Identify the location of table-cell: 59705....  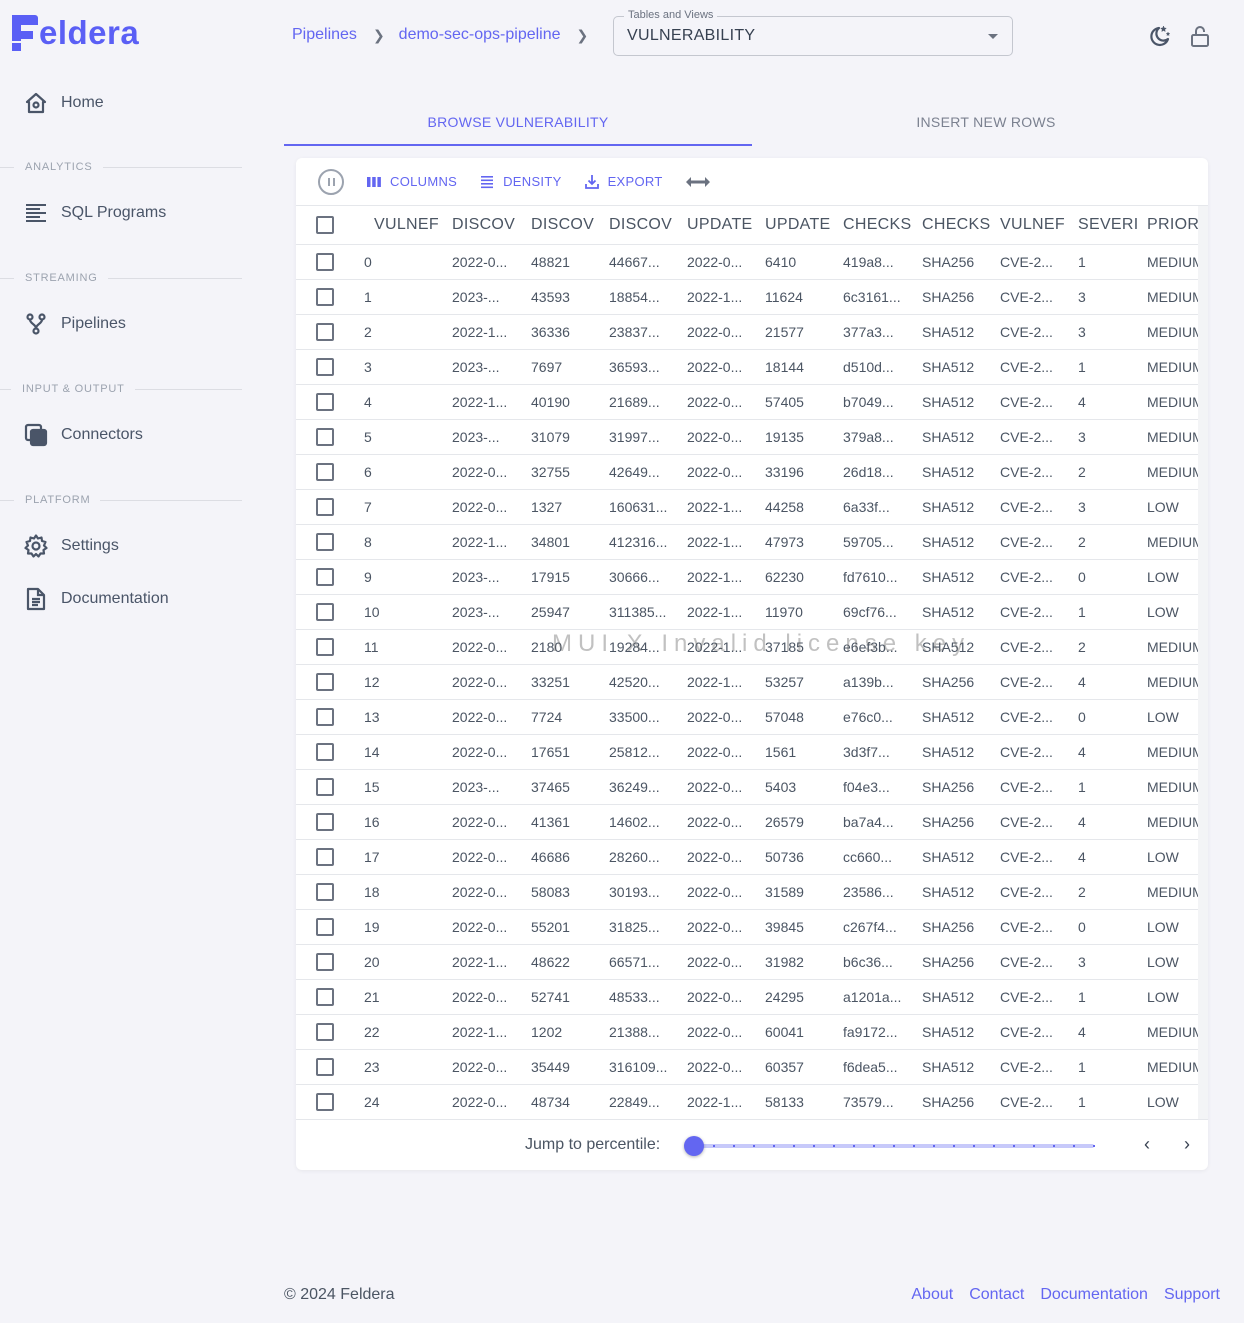
(872, 542).